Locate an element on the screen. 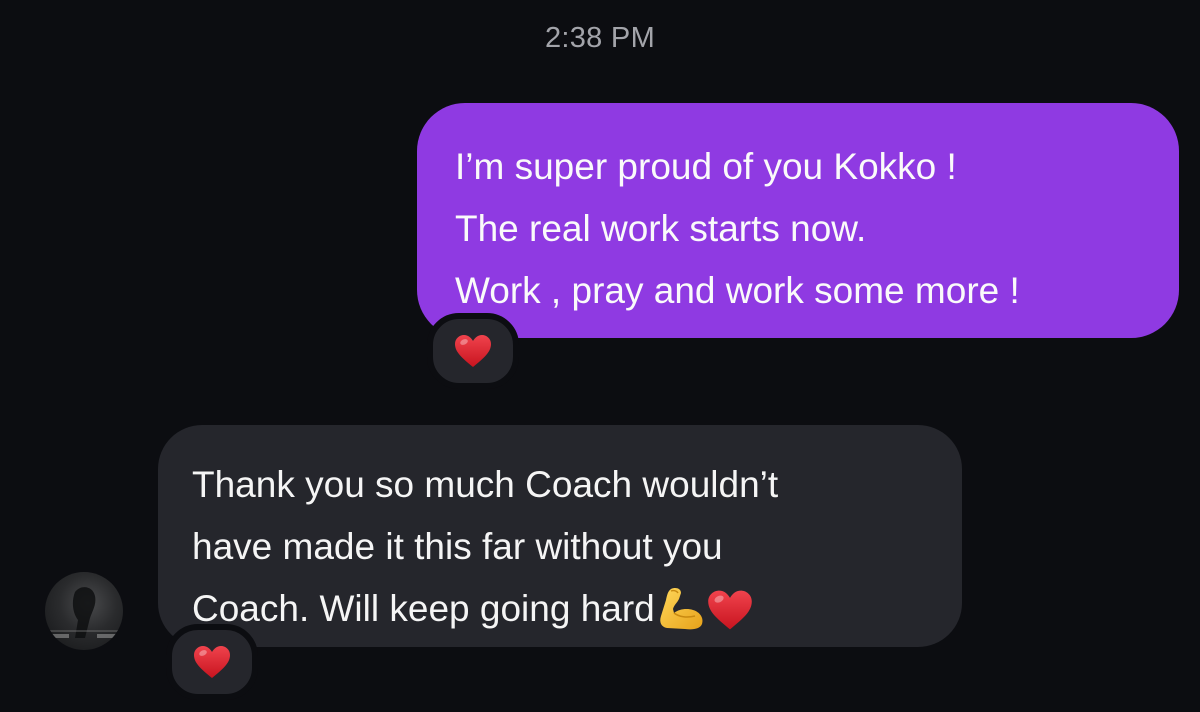 This screenshot has height=712, width=1200. received-message-reaction is located at coordinates (212, 662).